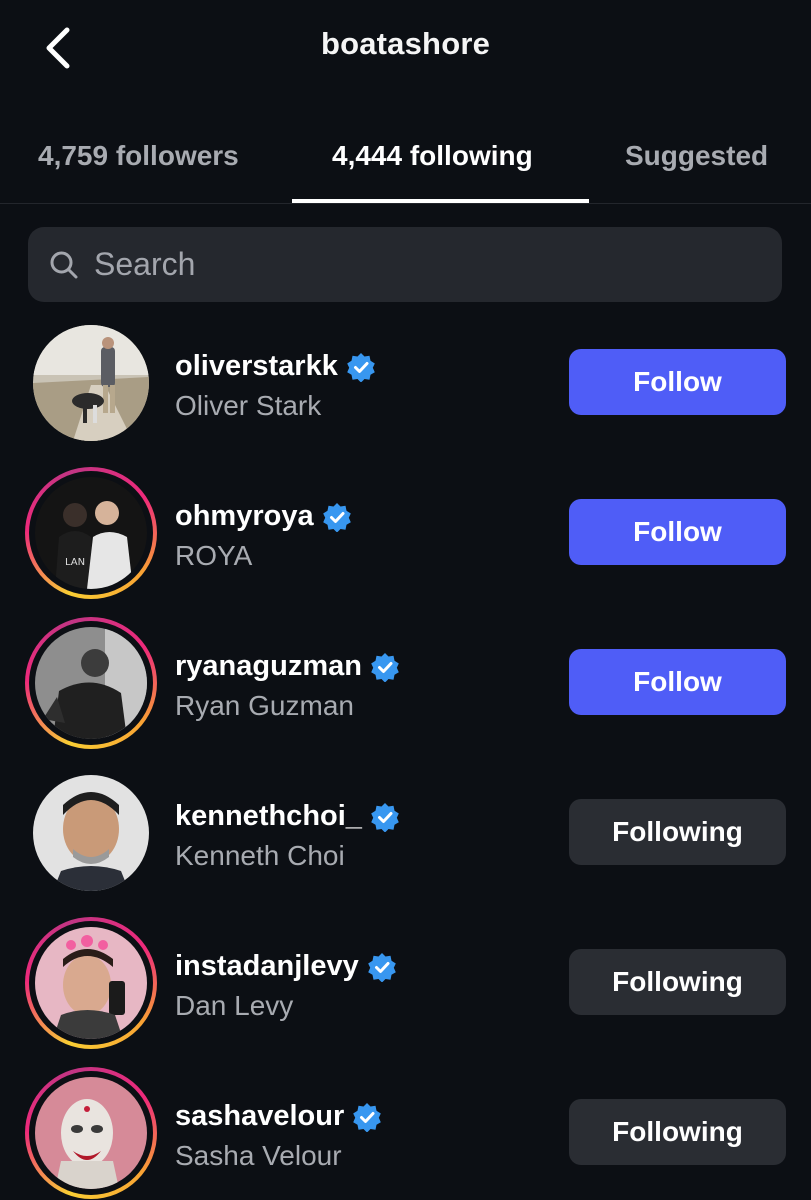  I want to click on full-name: ROYA, so click(214, 555).